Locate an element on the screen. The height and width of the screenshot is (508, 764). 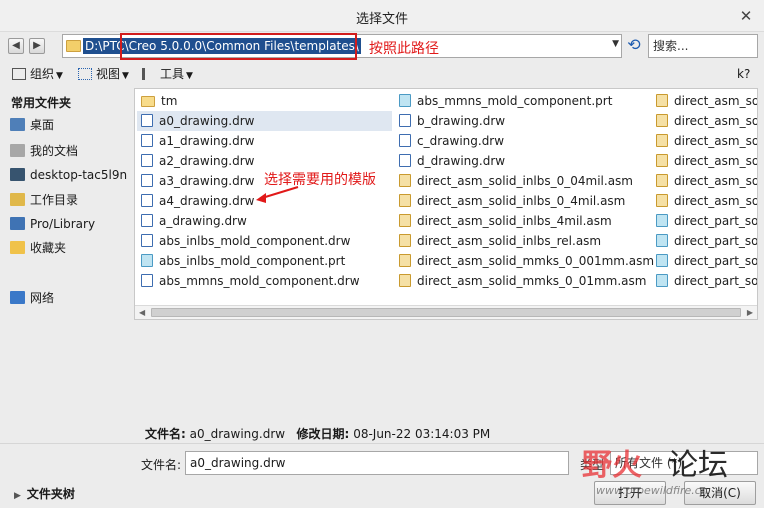
tools-menu: 工具 ▼ is located at coordinates (167, 74).